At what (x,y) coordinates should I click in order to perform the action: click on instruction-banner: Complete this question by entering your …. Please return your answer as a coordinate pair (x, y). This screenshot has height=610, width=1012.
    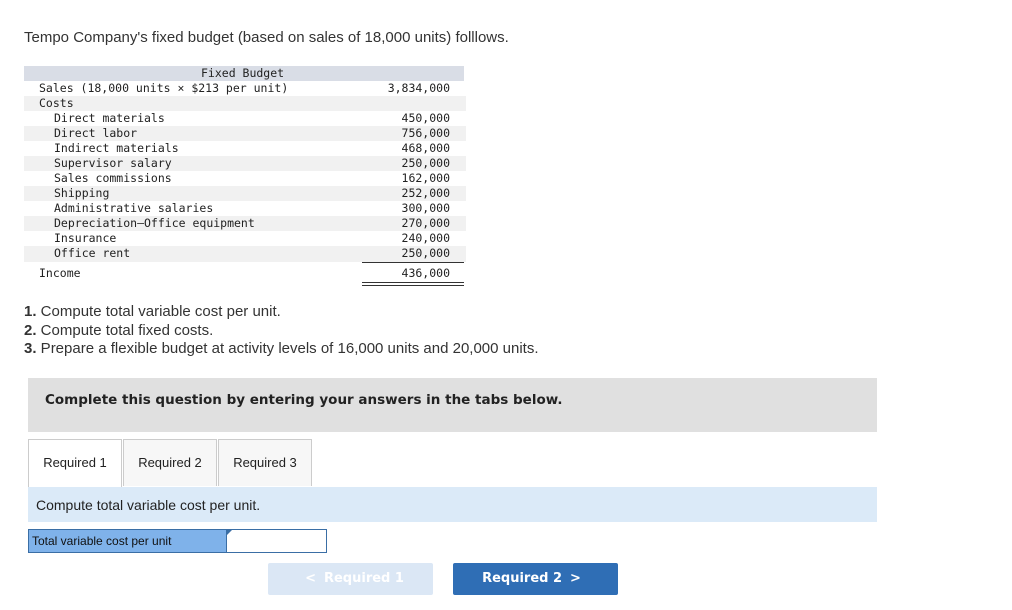
    Looking at the image, I should click on (452, 405).